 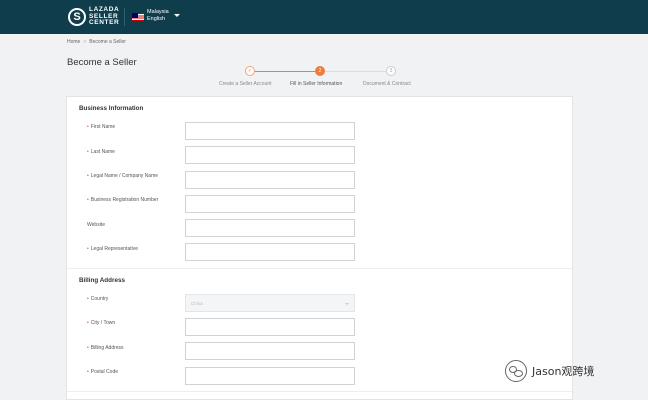 I want to click on first-name-input, so click(x=270, y=131).